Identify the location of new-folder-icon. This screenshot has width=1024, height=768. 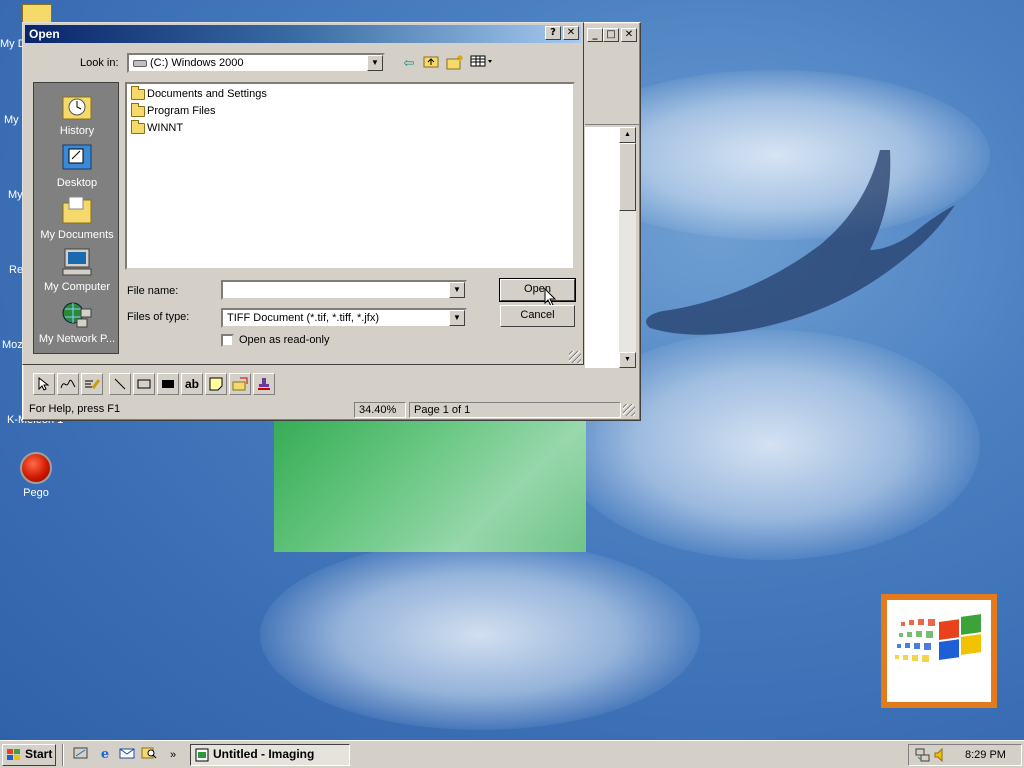
(455, 63).